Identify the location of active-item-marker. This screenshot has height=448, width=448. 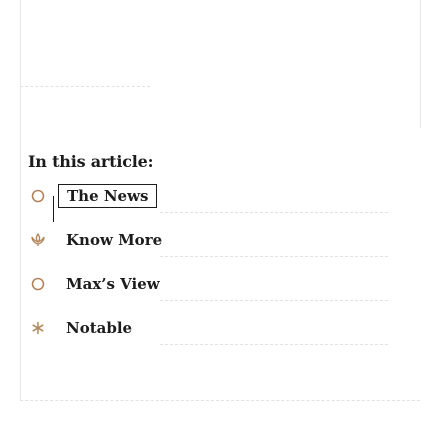
(53, 209).